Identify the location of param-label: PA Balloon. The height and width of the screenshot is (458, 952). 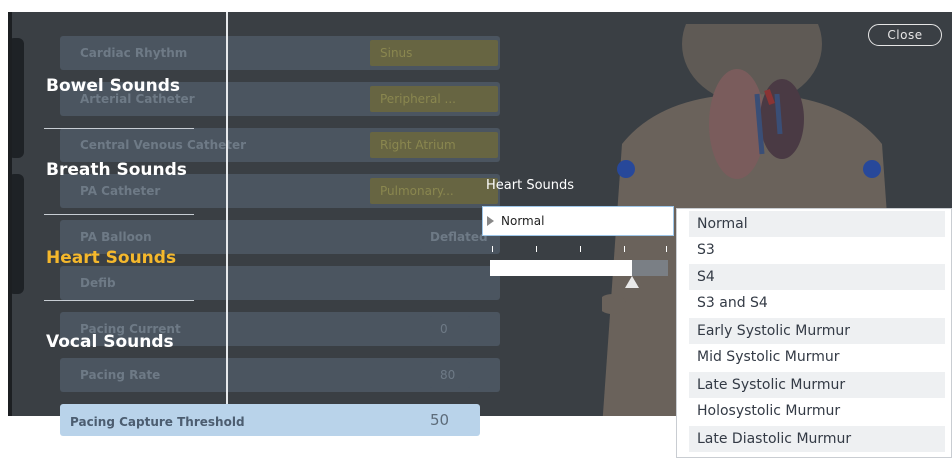
(116, 237).